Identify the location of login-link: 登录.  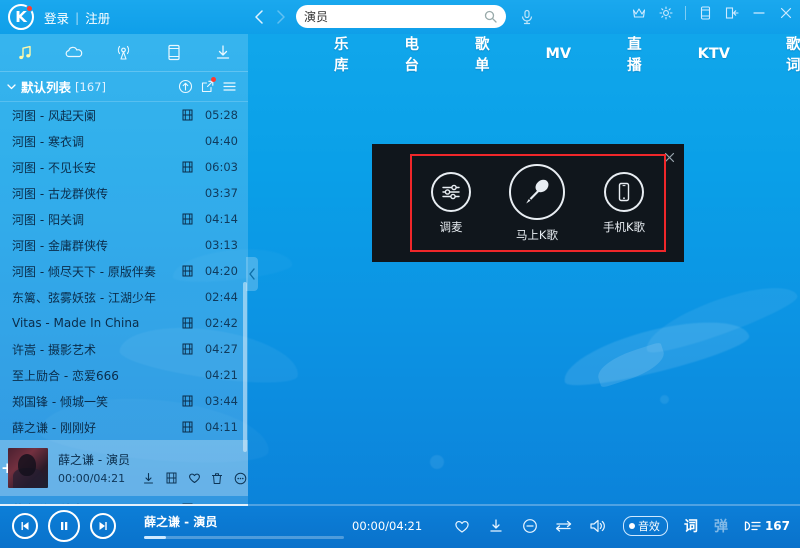
(56, 17).